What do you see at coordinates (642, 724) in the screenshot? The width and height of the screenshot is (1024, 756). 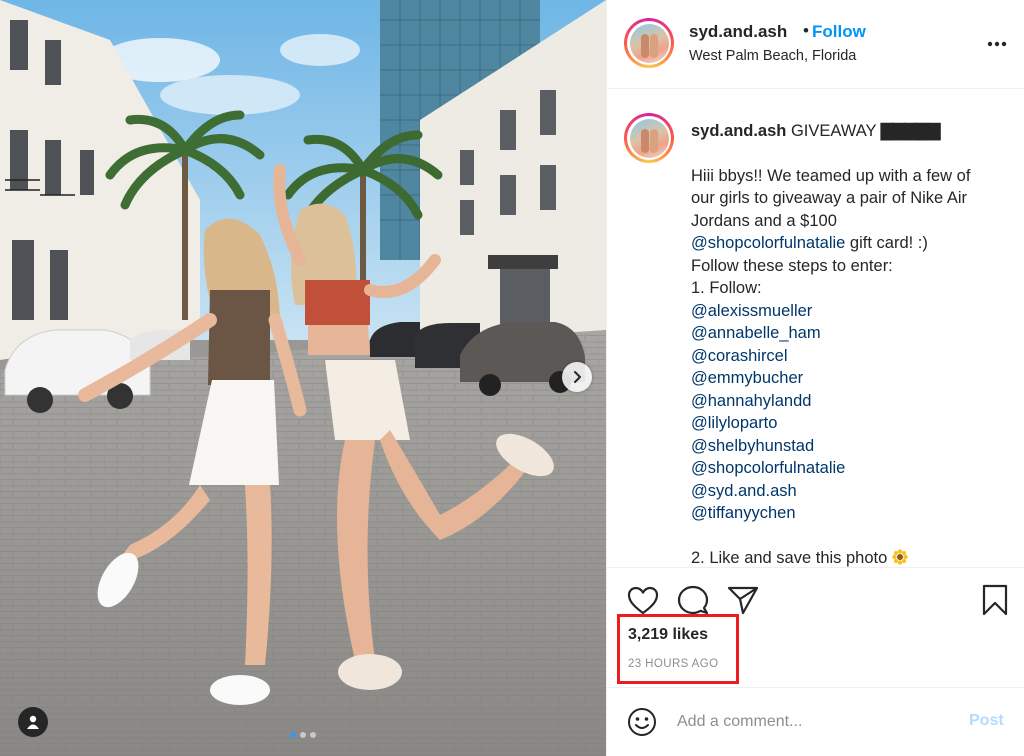 I see `emoji-icon` at bounding box center [642, 724].